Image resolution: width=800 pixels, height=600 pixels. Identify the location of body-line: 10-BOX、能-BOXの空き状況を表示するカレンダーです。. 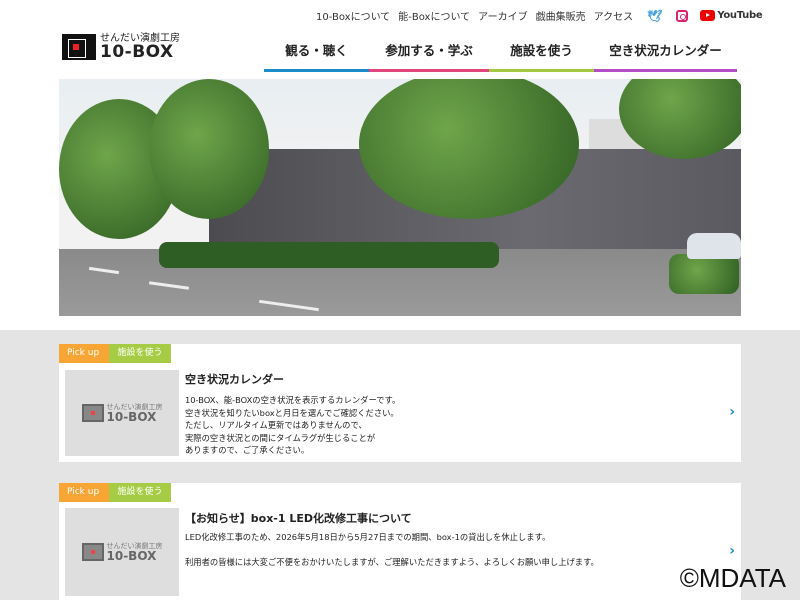
(293, 400).